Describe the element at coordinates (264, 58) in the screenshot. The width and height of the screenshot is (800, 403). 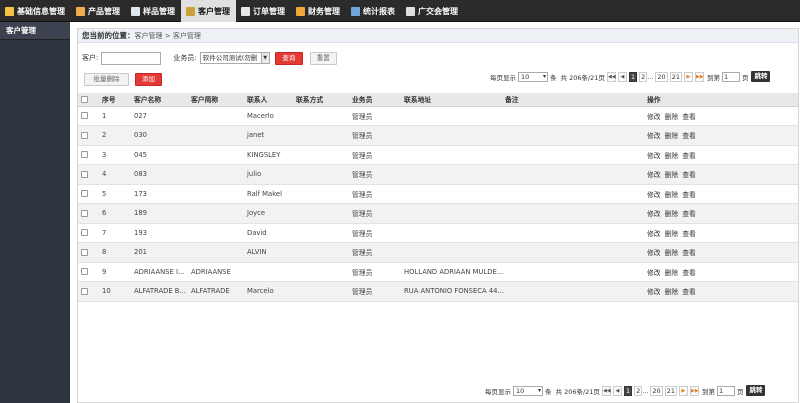
I see `chevron-down-icon: ▼` at that location.